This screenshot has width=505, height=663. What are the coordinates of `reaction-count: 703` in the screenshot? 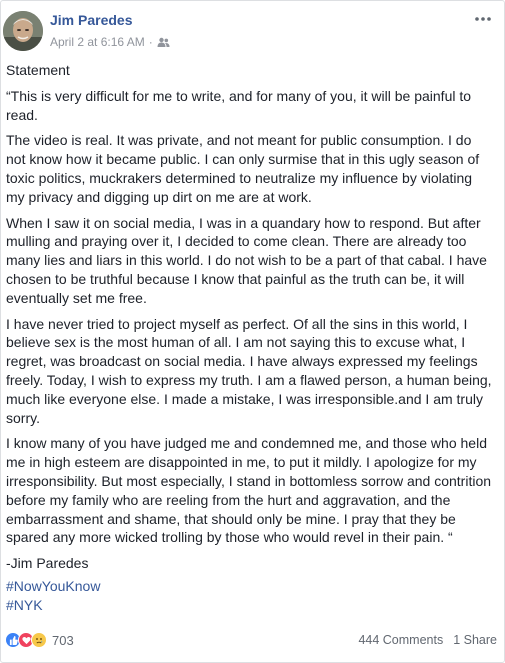 It's located at (63, 640).